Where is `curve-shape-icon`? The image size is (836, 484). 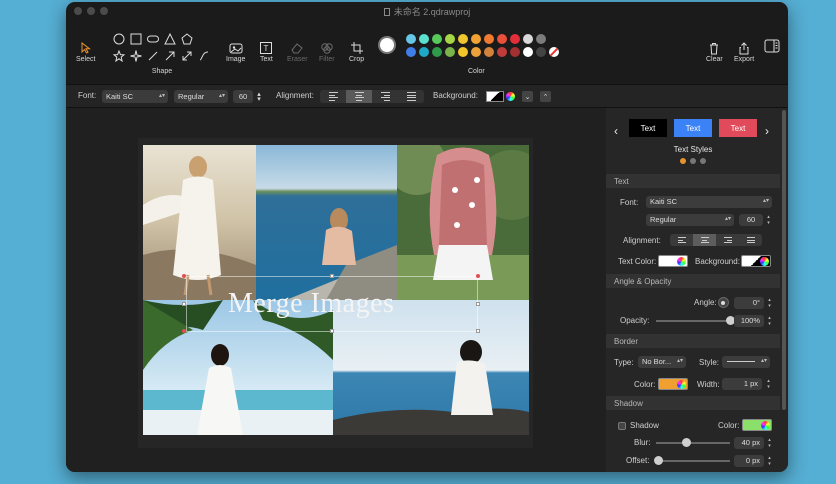 curve-shape-icon is located at coordinates (203, 55).